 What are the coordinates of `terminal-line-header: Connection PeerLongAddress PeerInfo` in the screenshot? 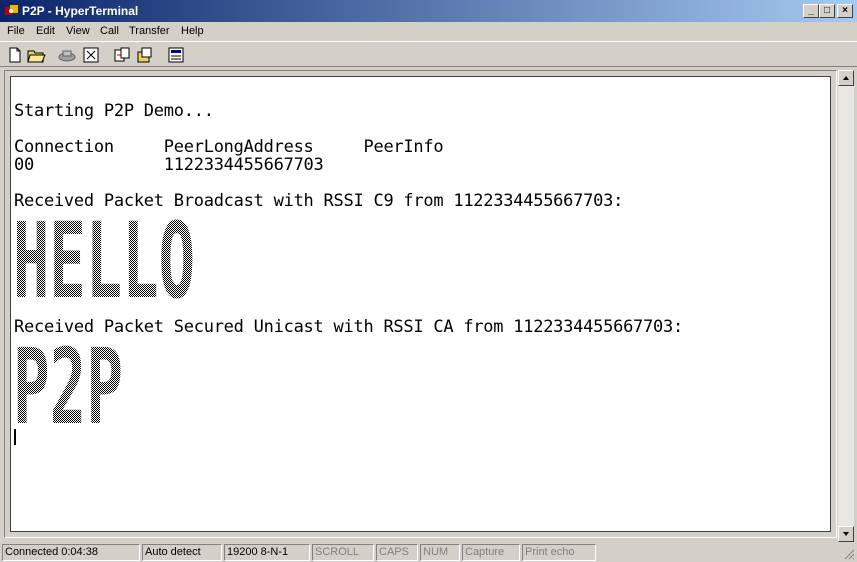 It's located at (229, 147).